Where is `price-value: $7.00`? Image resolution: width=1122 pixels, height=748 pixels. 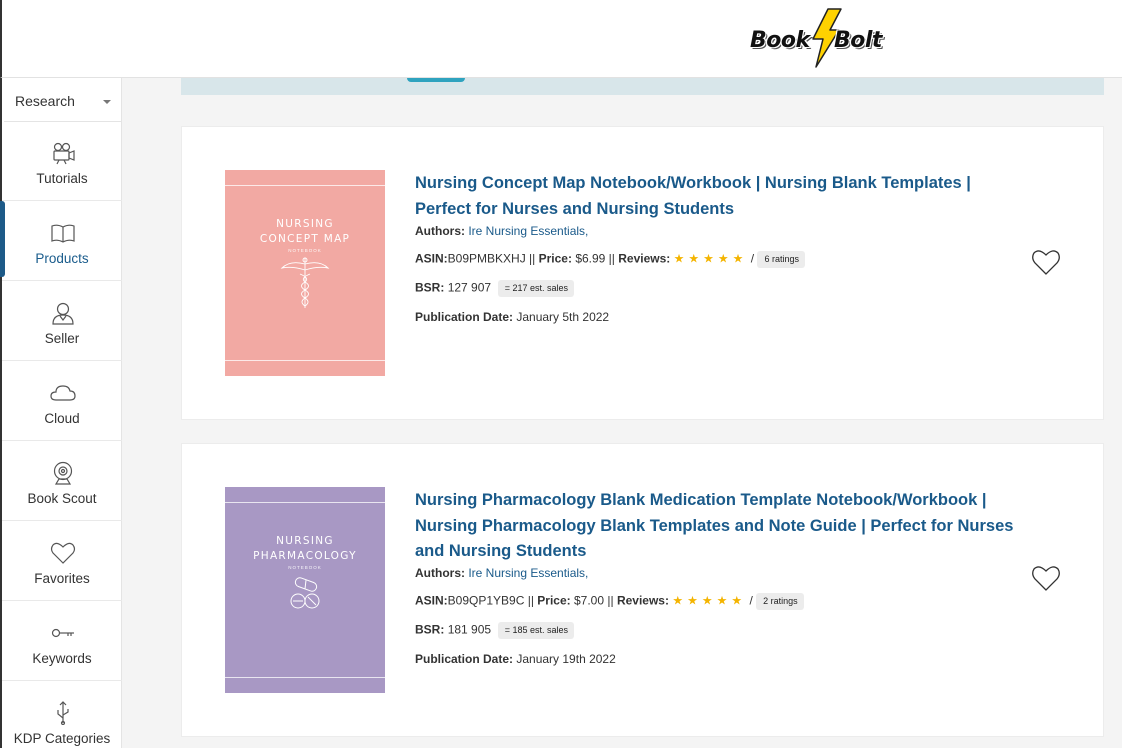 price-value: $7.00 is located at coordinates (589, 600).